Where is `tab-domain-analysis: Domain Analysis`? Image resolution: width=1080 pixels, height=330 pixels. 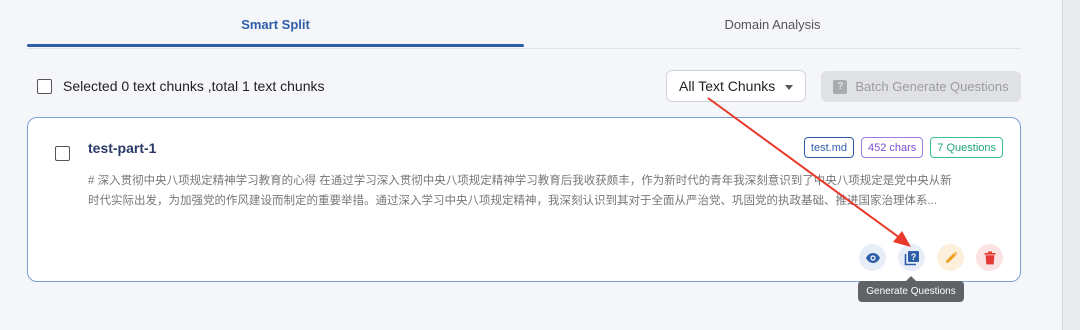
tab-domain-analysis: Domain Analysis is located at coordinates (772, 24).